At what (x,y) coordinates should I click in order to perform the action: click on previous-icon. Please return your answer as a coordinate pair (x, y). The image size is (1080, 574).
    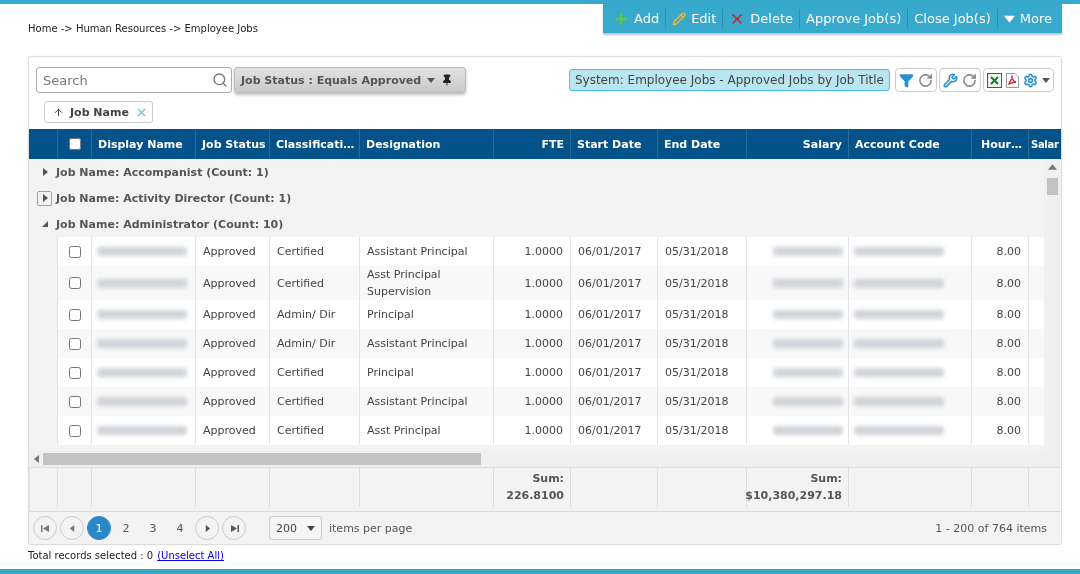
    Looking at the image, I should click on (72, 528).